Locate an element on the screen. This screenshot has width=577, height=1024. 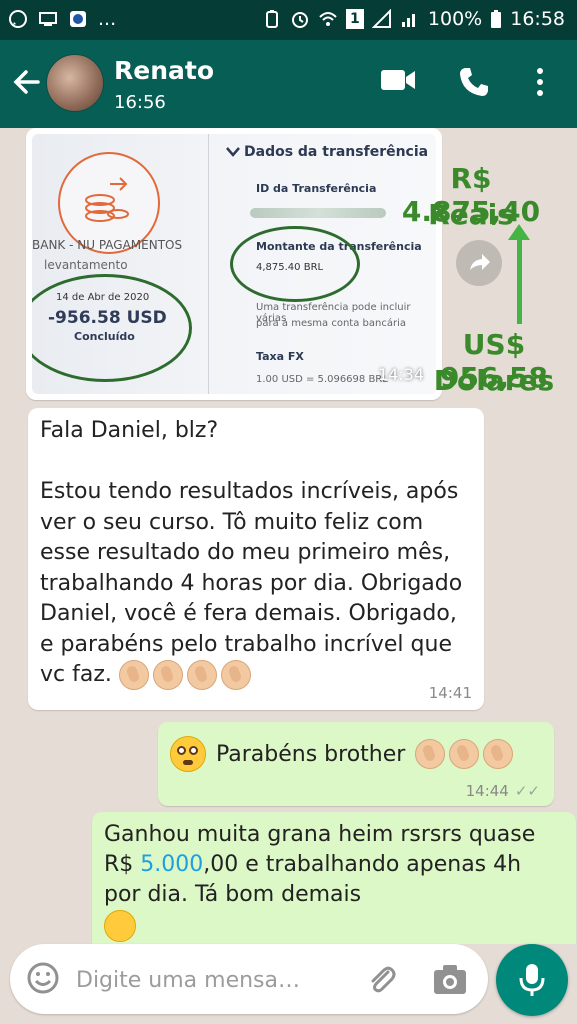
whatsapp-icon is located at coordinates (18, 19).